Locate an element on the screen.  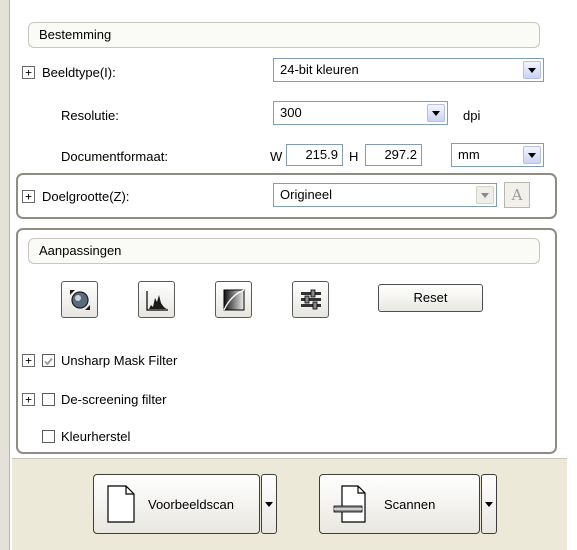
destination-header-label: Bestemming is located at coordinates (75, 34).